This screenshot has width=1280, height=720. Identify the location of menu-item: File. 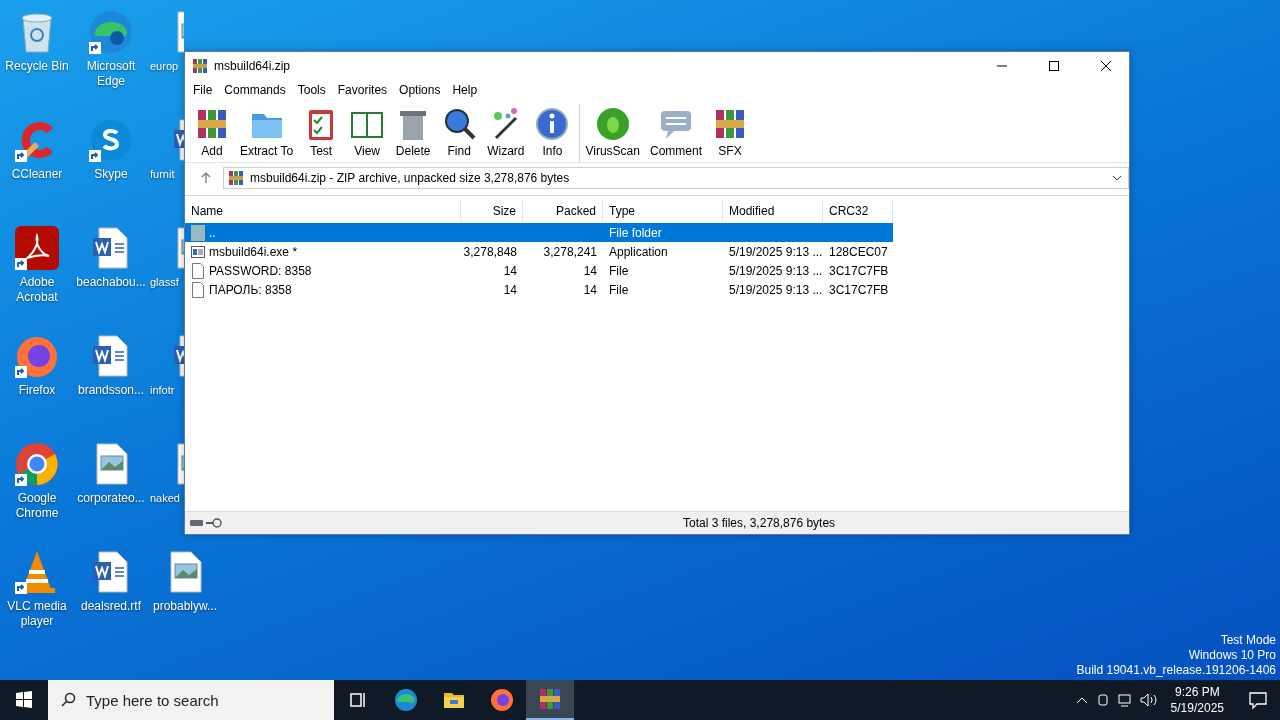
(203, 90).